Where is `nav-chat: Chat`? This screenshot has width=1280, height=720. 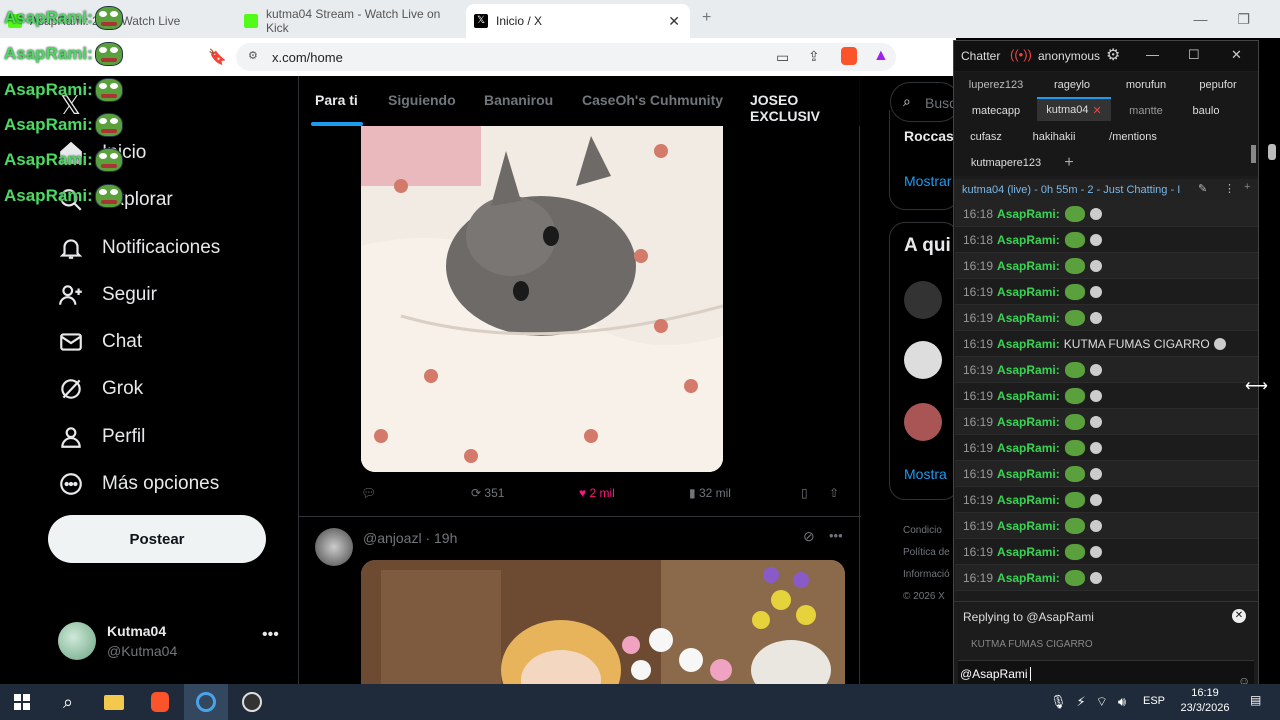 nav-chat: Chat is located at coordinates (100, 342).